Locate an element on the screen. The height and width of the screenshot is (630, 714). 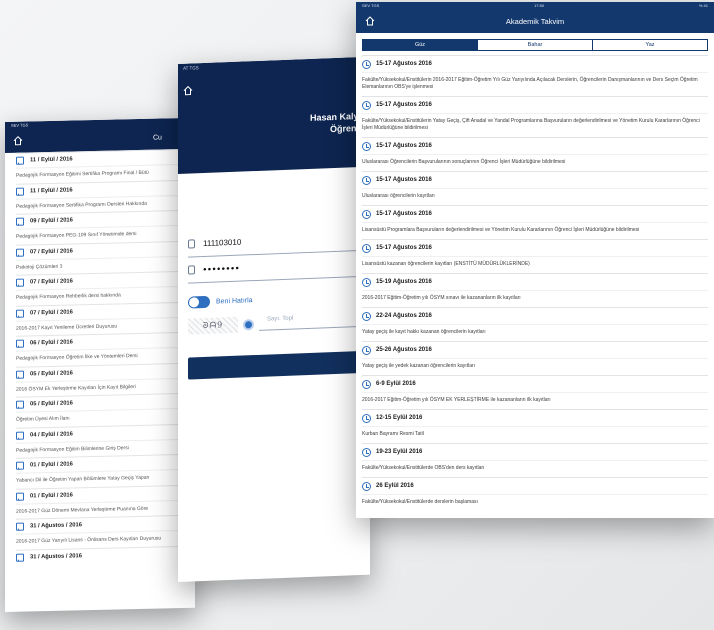
page-title: Akademik Takvim is located at coordinates (535, 21).